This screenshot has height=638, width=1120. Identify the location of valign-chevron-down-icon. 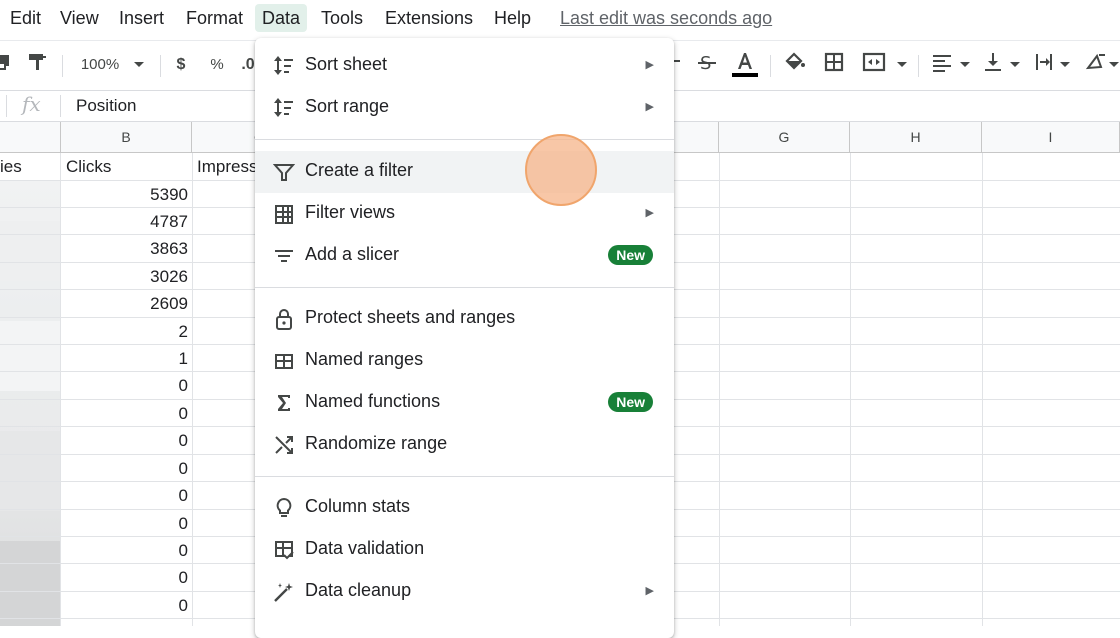
(1015, 65).